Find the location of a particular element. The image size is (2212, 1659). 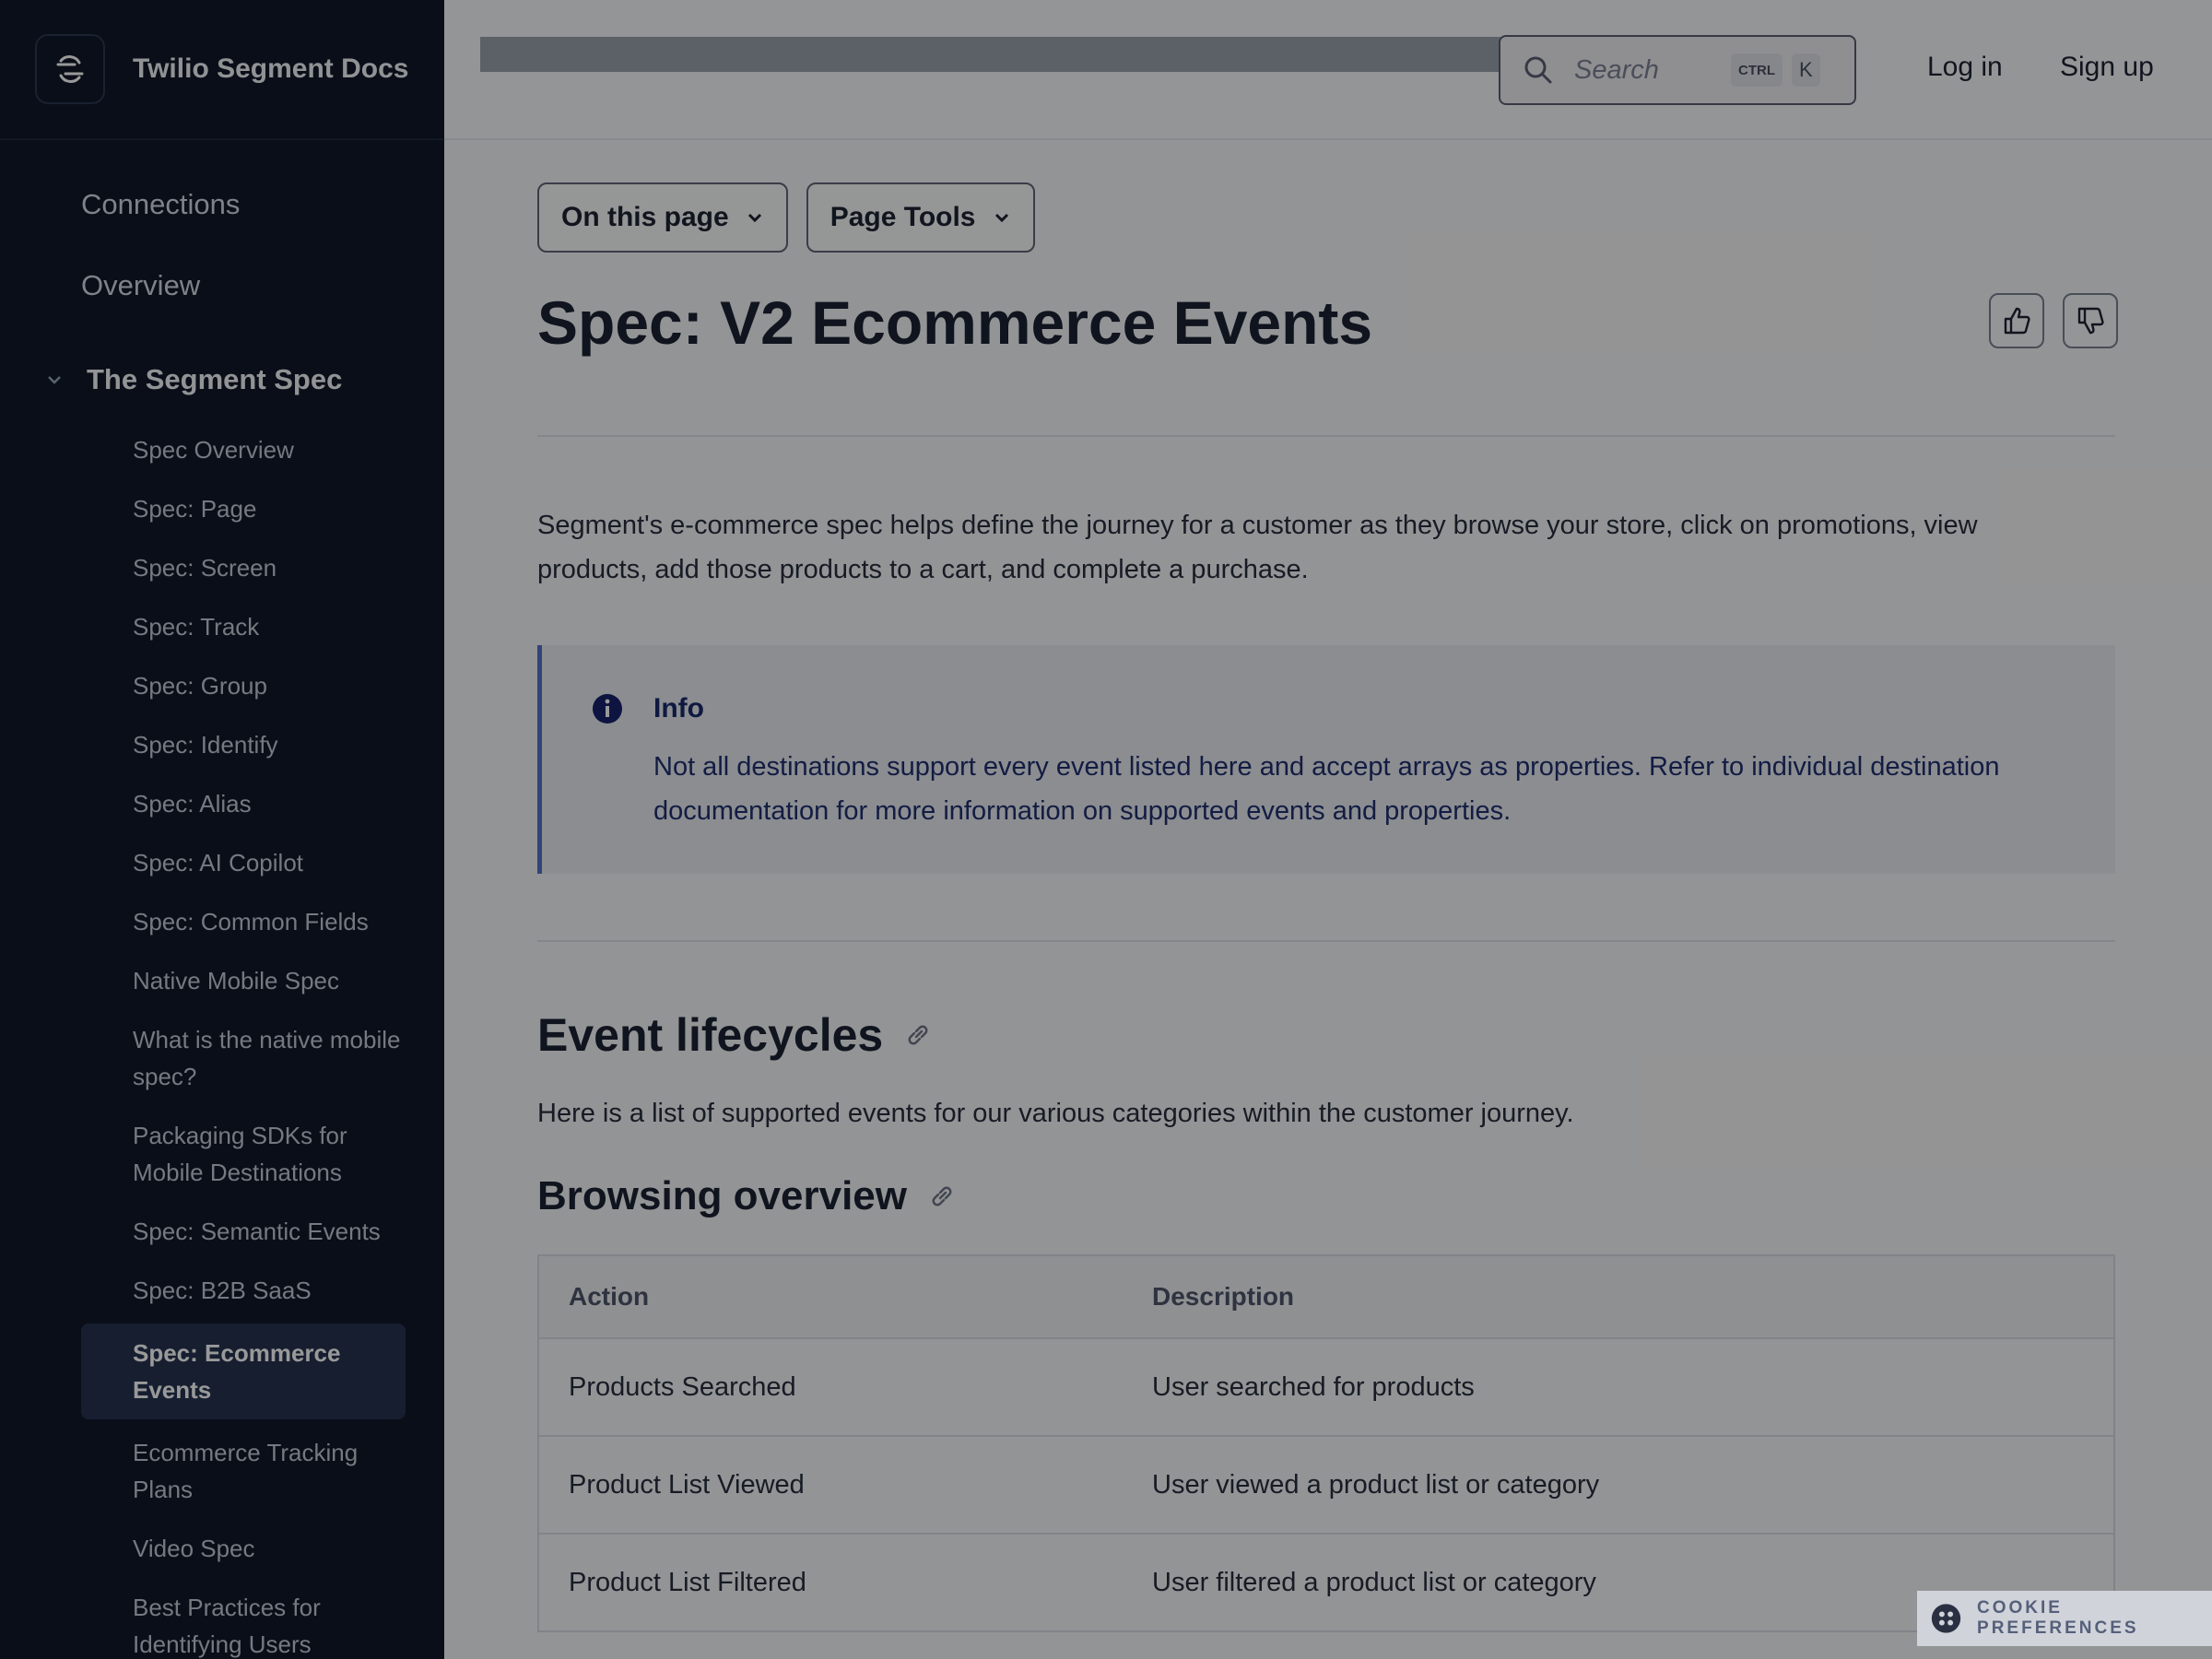

sidebar-item-native-mobile-spec: Native Mobile Spec is located at coordinates (243, 980).